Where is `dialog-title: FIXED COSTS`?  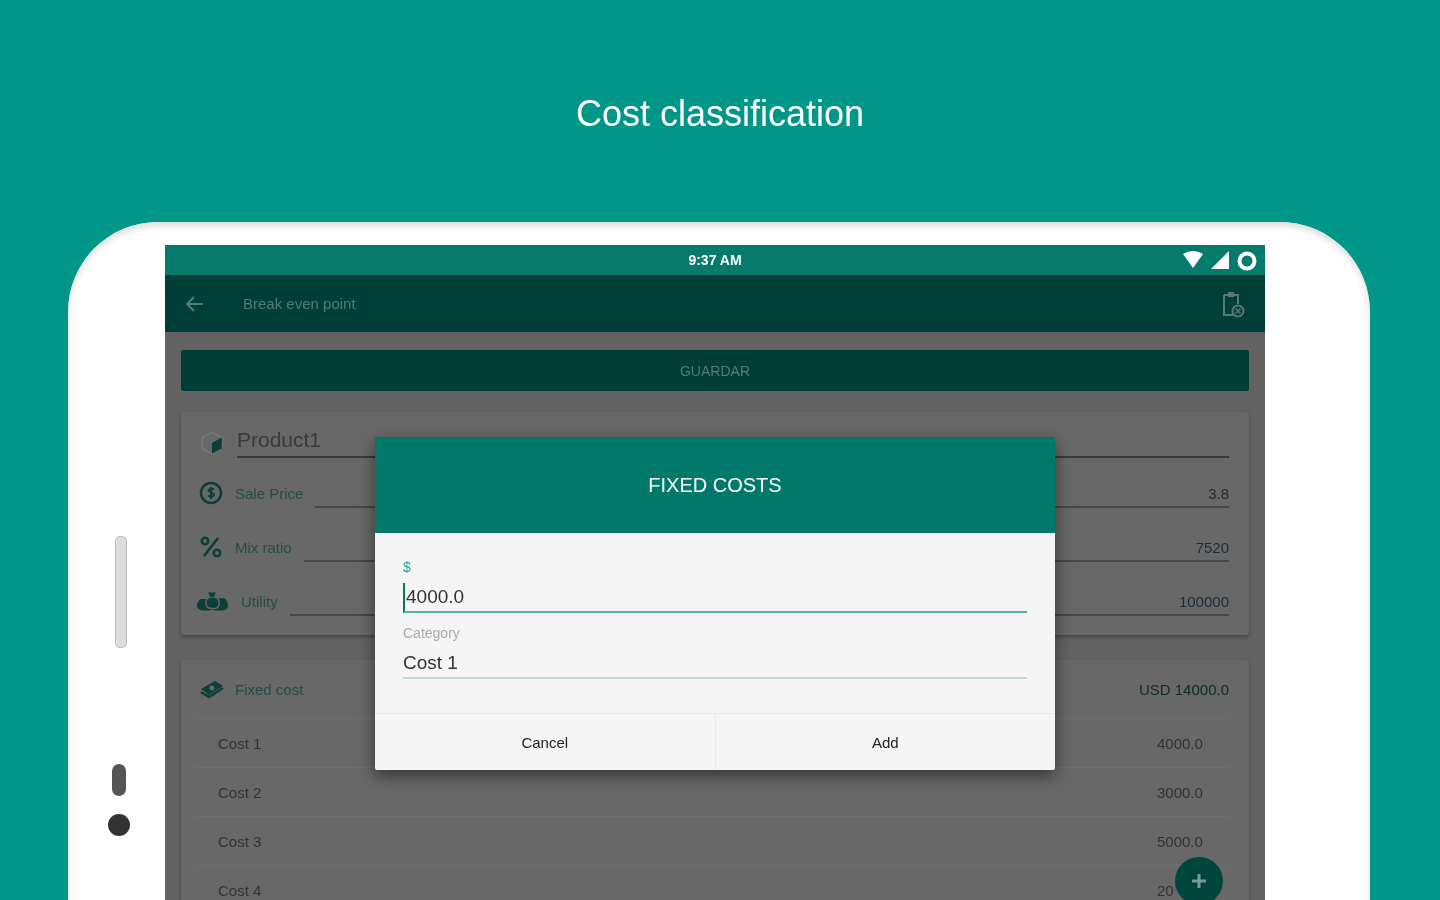 dialog-title: FIXED COSTS is located at coordinates (715, 485).